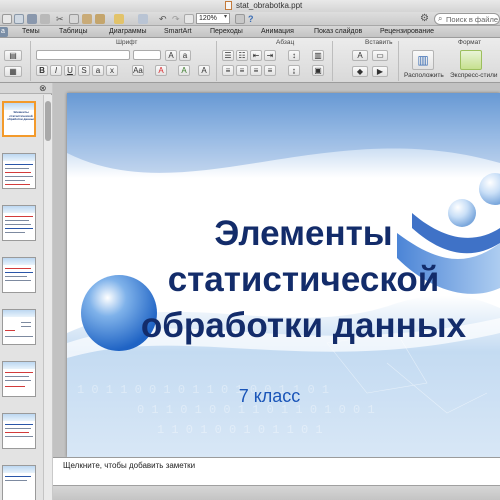  What do you see at coordinates (440, 18) in the screenshot?
I see `search-icon: ⌕` at bounding box center [440, 18].